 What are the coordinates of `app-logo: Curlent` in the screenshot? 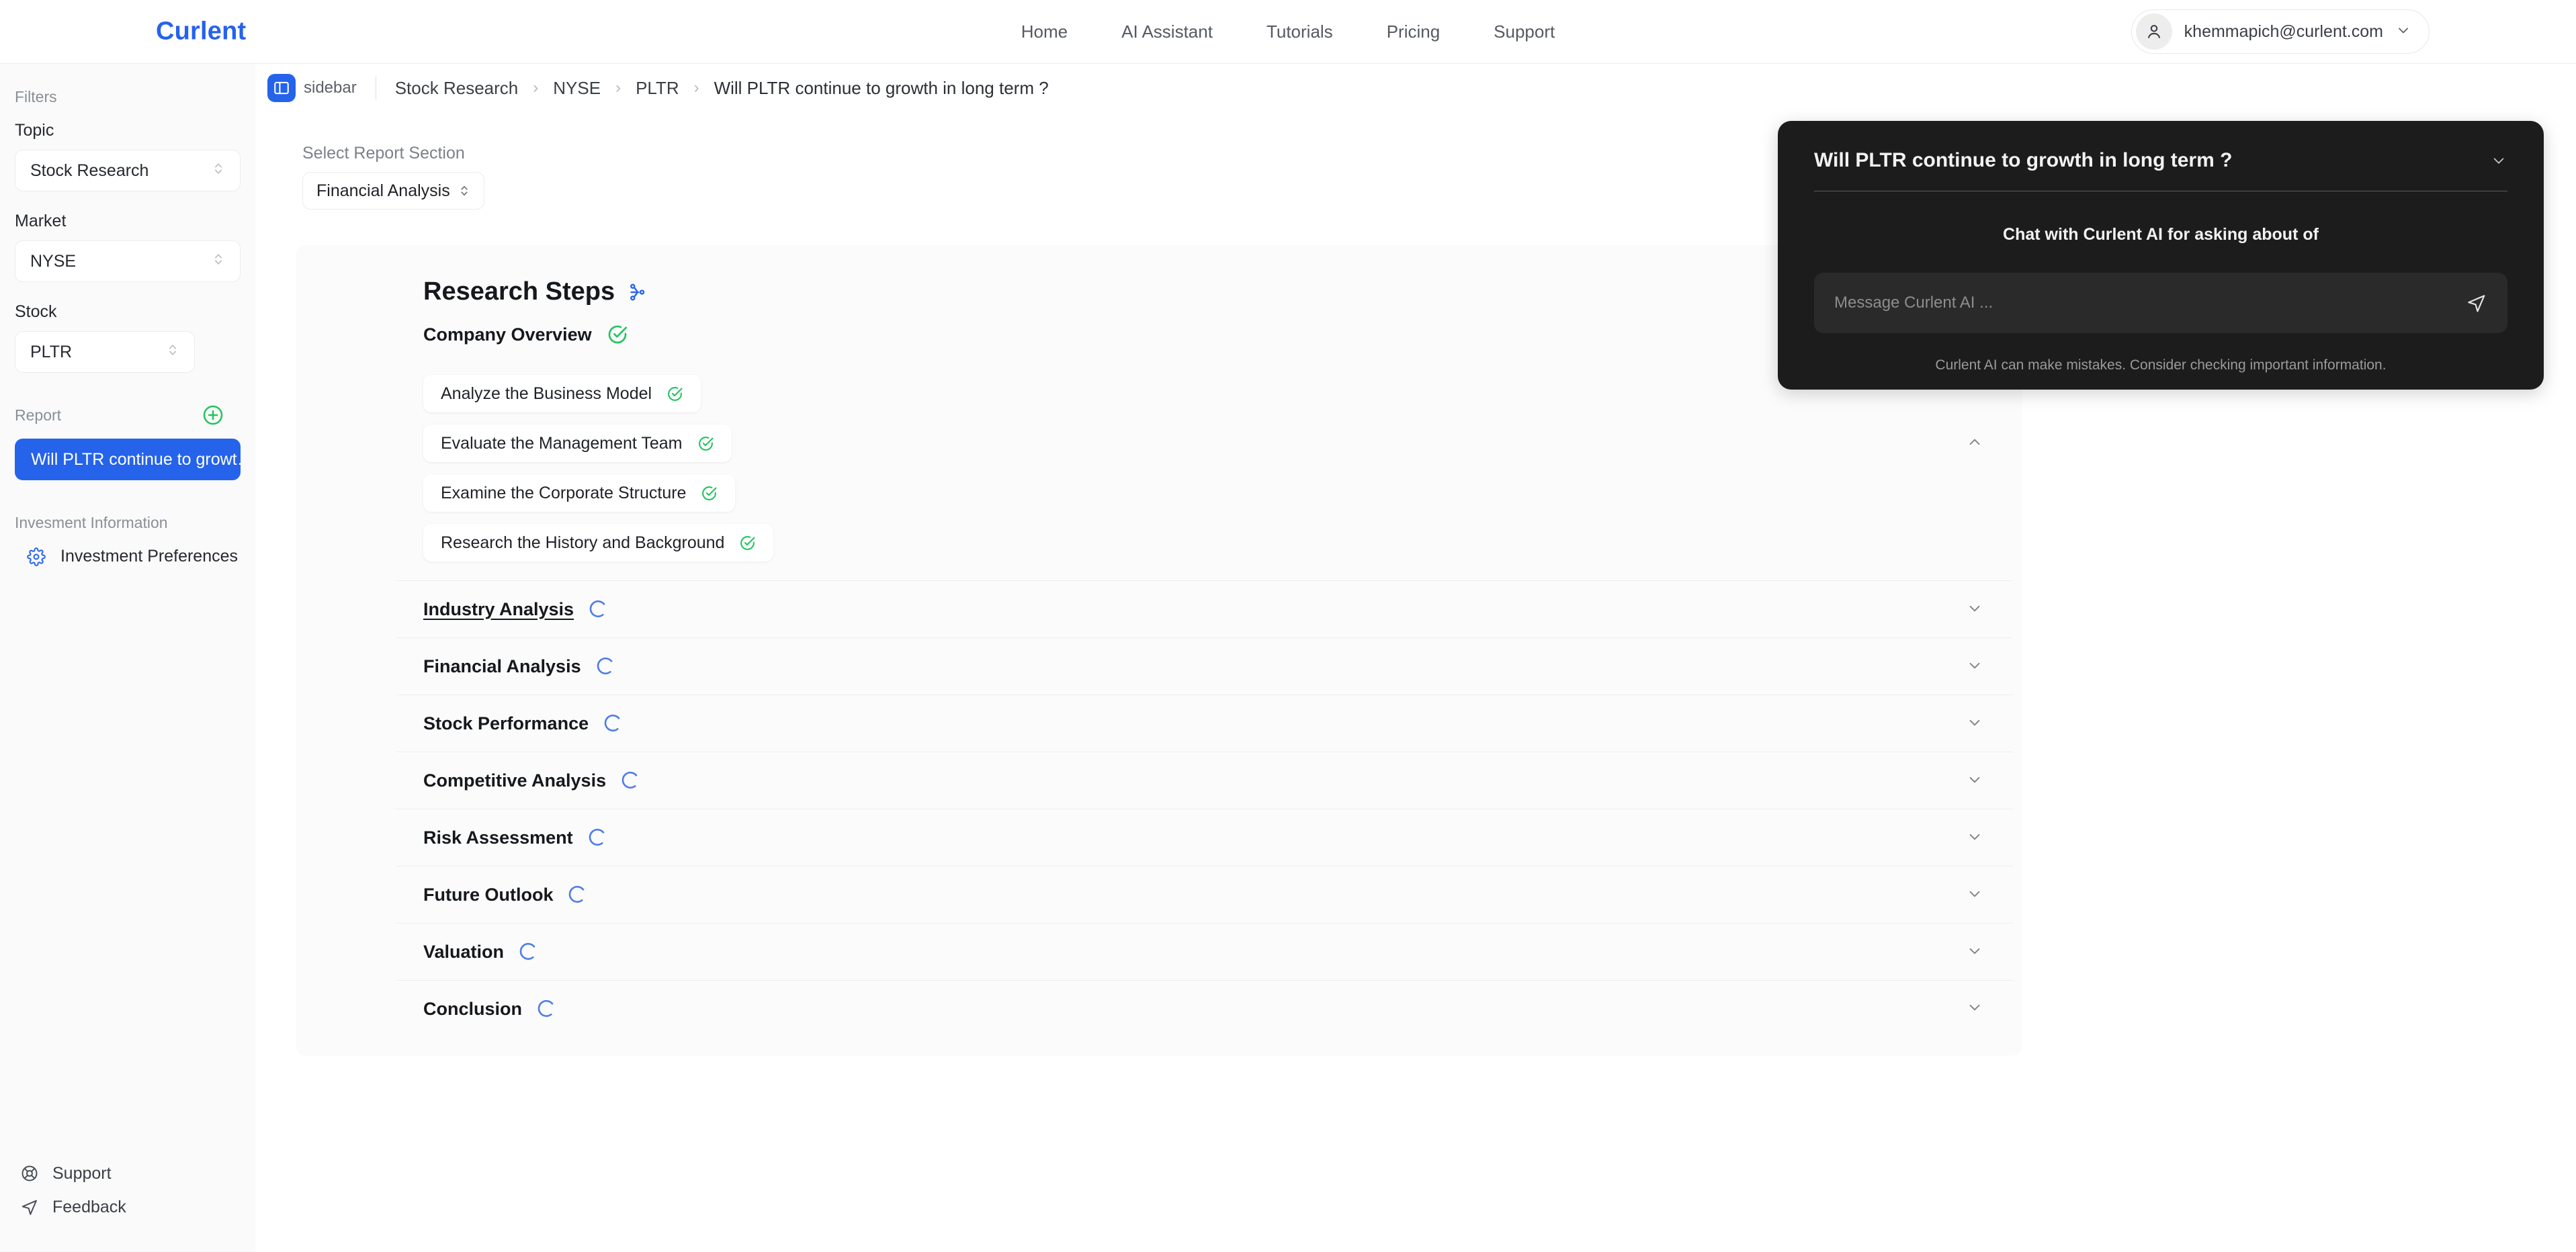 It's located at (201, 32).